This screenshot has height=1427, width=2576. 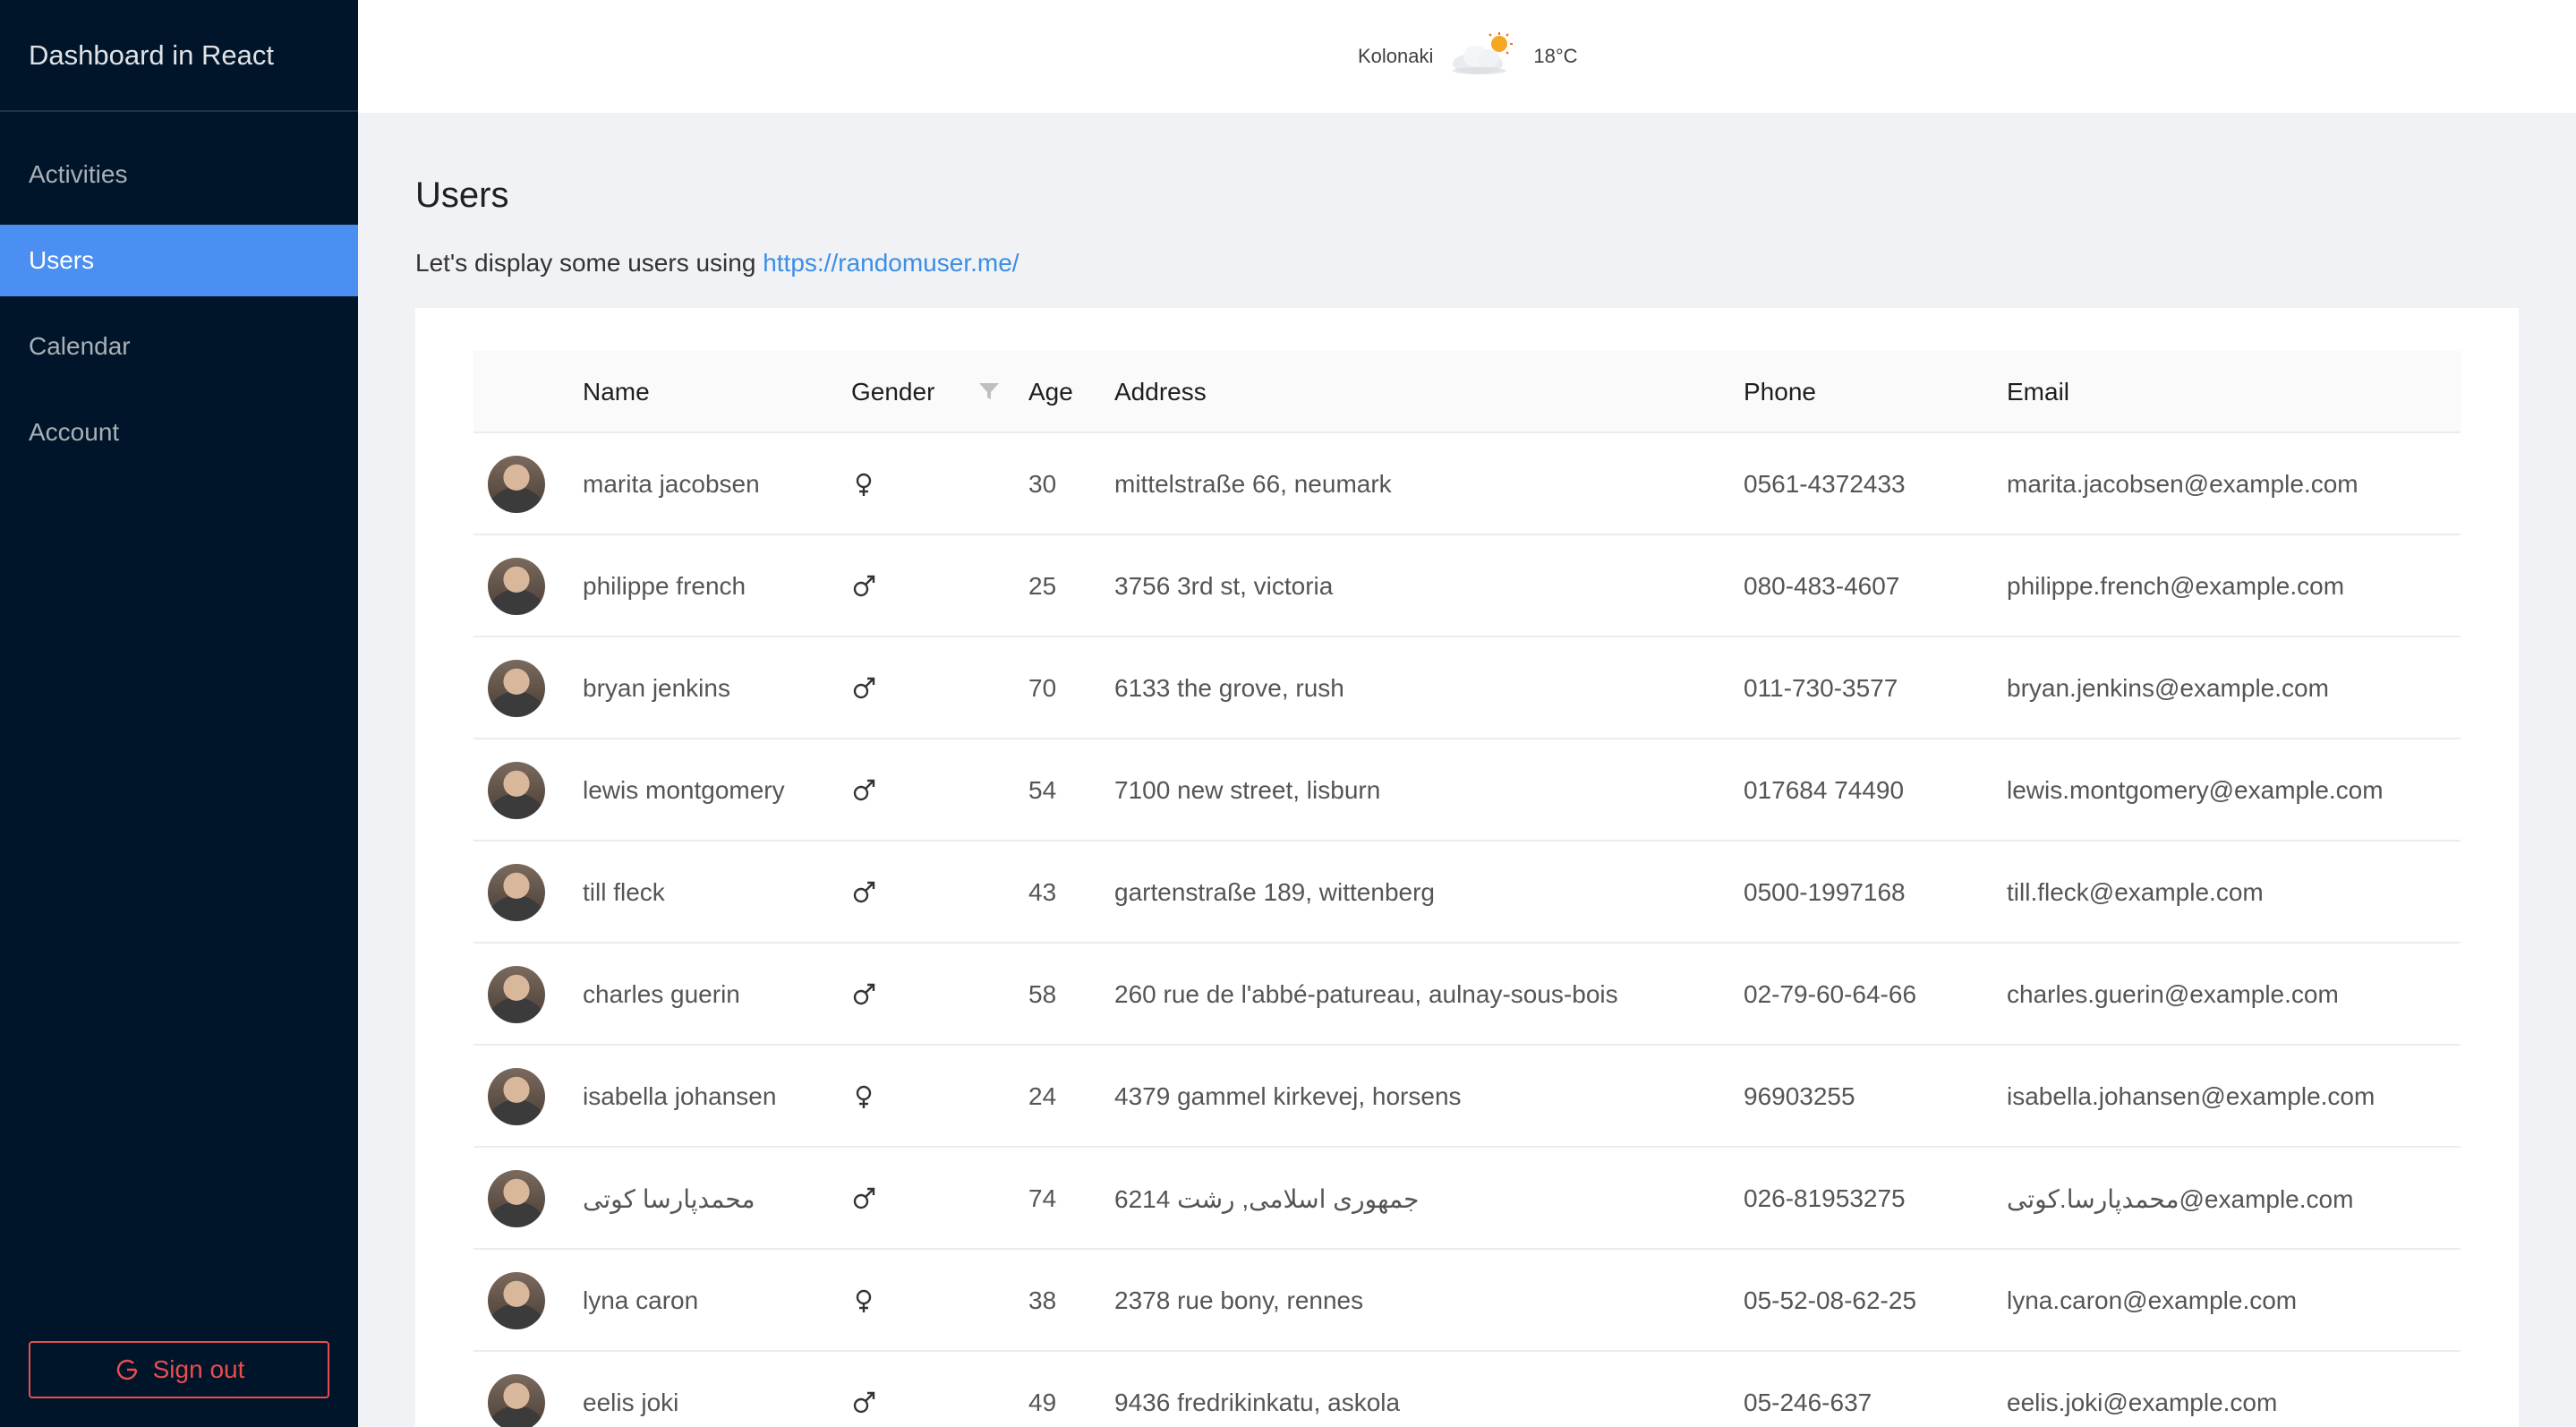 What do you see at coordinates (1808, 1403) in the screenshot?
I see `user-phone: 05-246-637` at bounding box center [1808, 1403].